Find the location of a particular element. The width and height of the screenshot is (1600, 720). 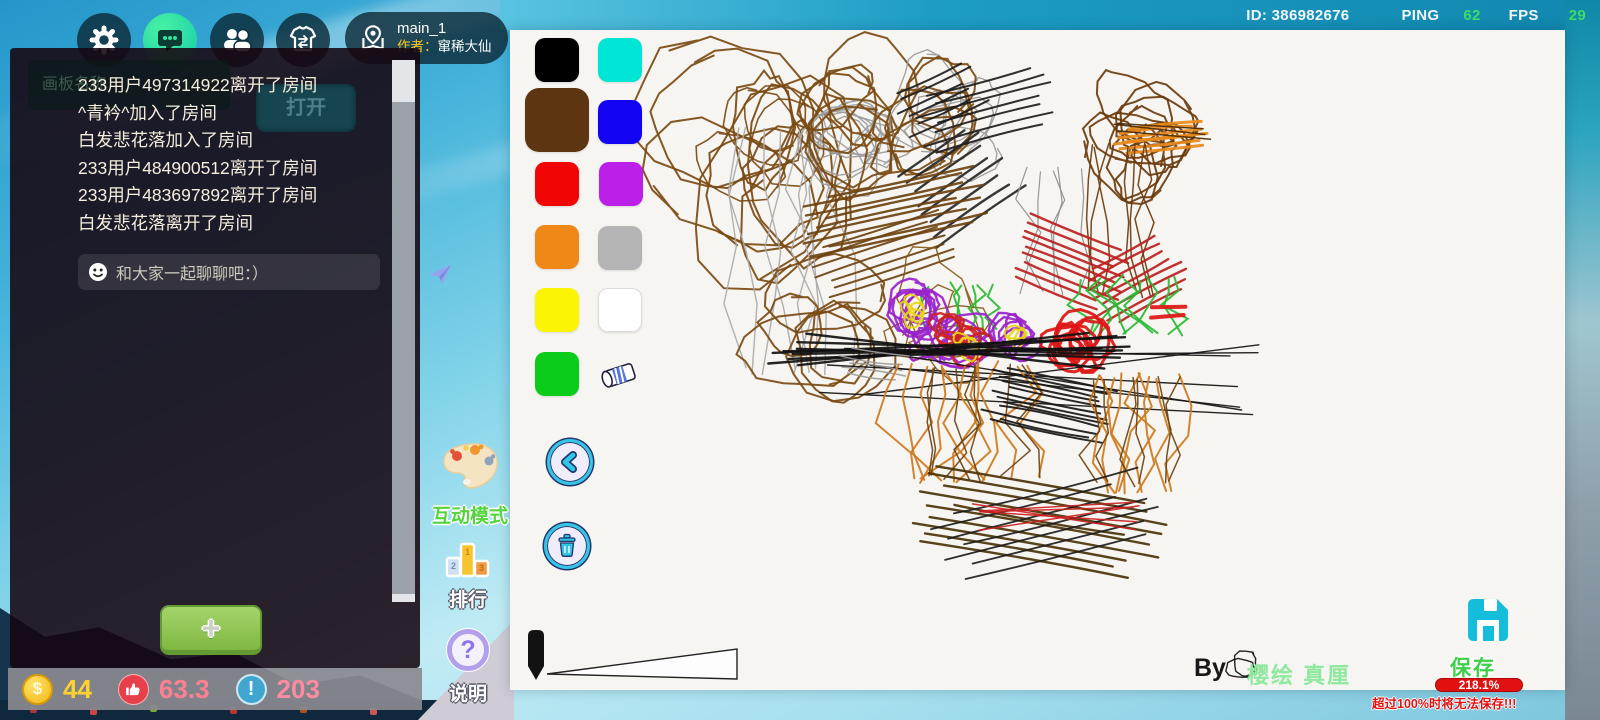

chat-message: 白发悲花落加入了房间 is located at coordinates (165, 140).